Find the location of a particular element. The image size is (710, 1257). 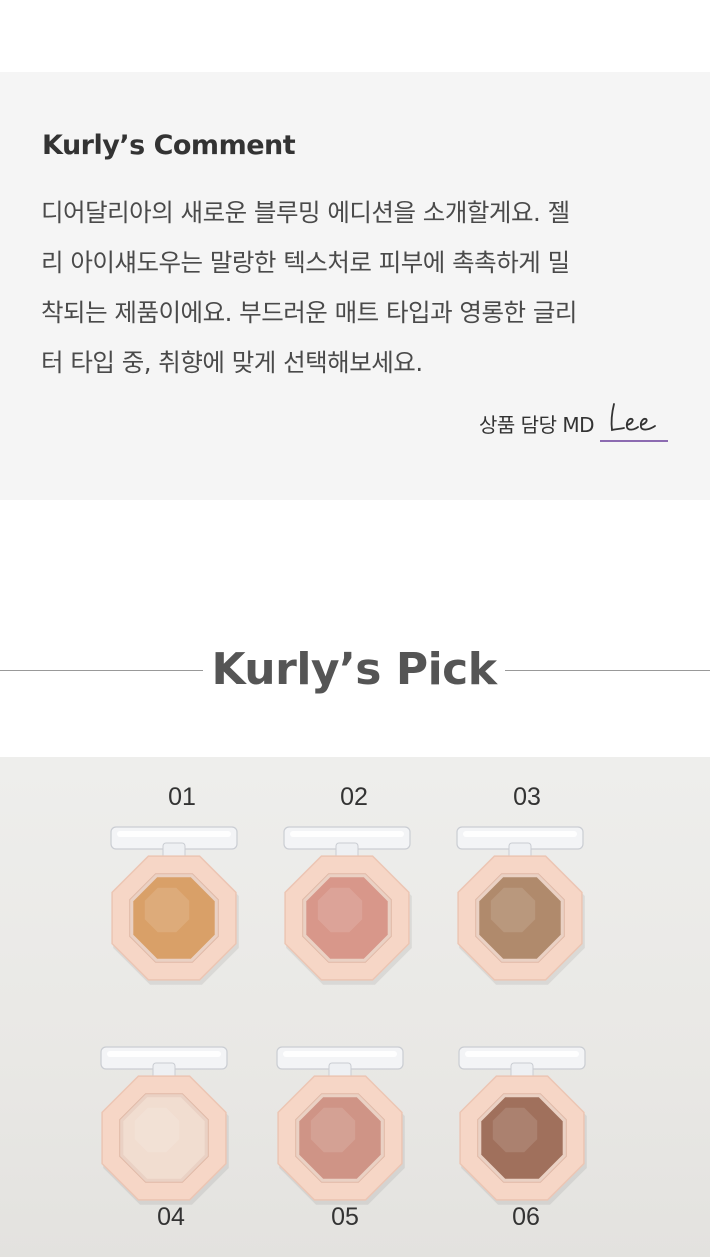

shade-number-01: 01 is located at coordinates (182, 797).